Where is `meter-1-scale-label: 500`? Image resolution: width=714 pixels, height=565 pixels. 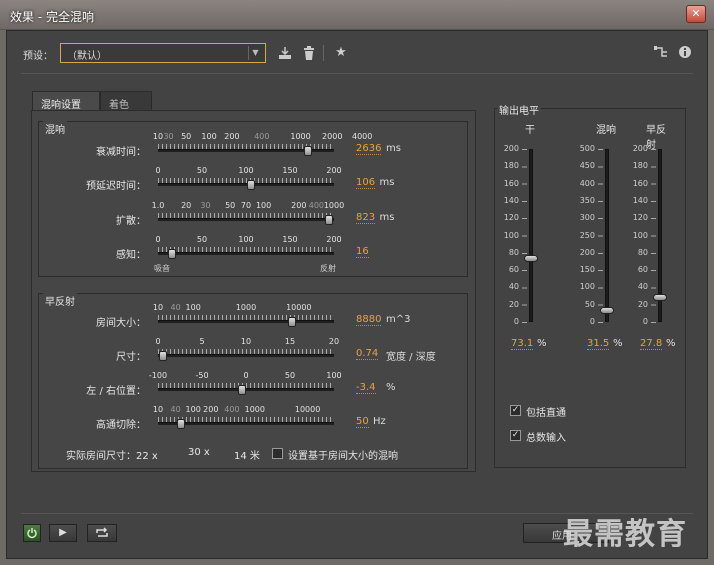 meter-1-scale-label: 500 is located at coordinates (587, 148).